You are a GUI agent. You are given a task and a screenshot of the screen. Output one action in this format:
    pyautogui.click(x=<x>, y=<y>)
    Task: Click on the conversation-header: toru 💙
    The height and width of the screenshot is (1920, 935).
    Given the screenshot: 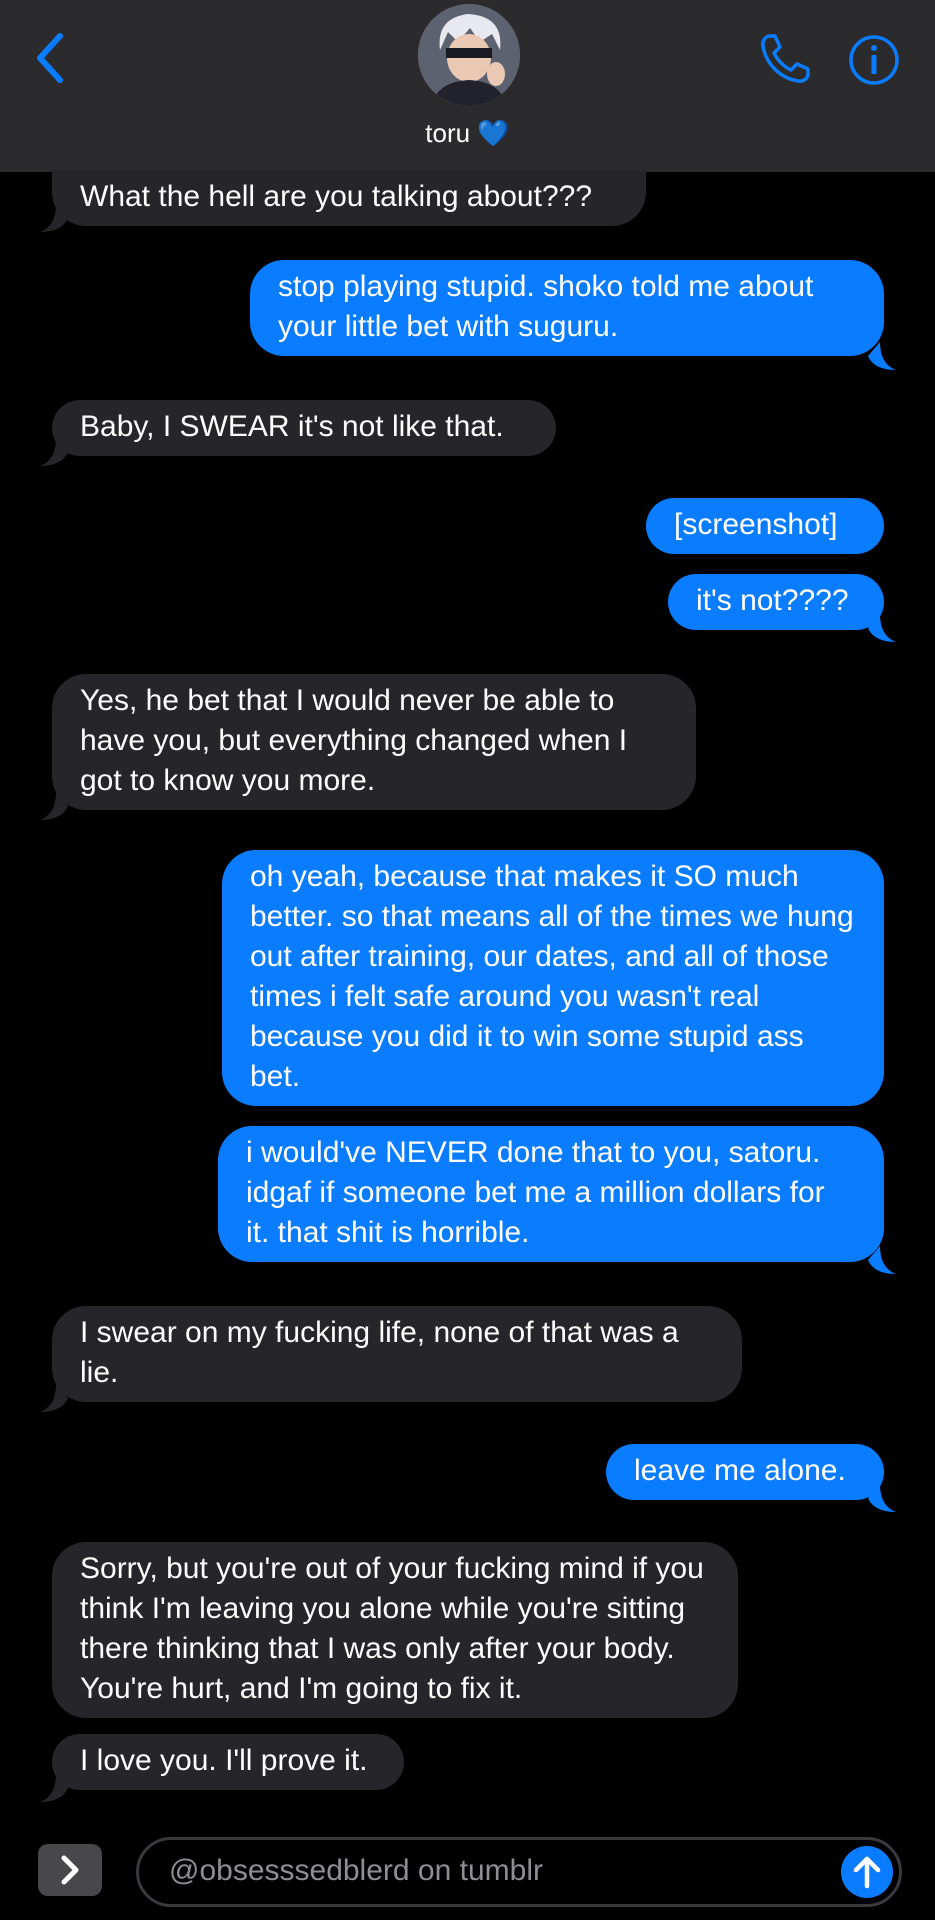 What is the action you would take?
    pyautogui.click(x=467, y=86)
    